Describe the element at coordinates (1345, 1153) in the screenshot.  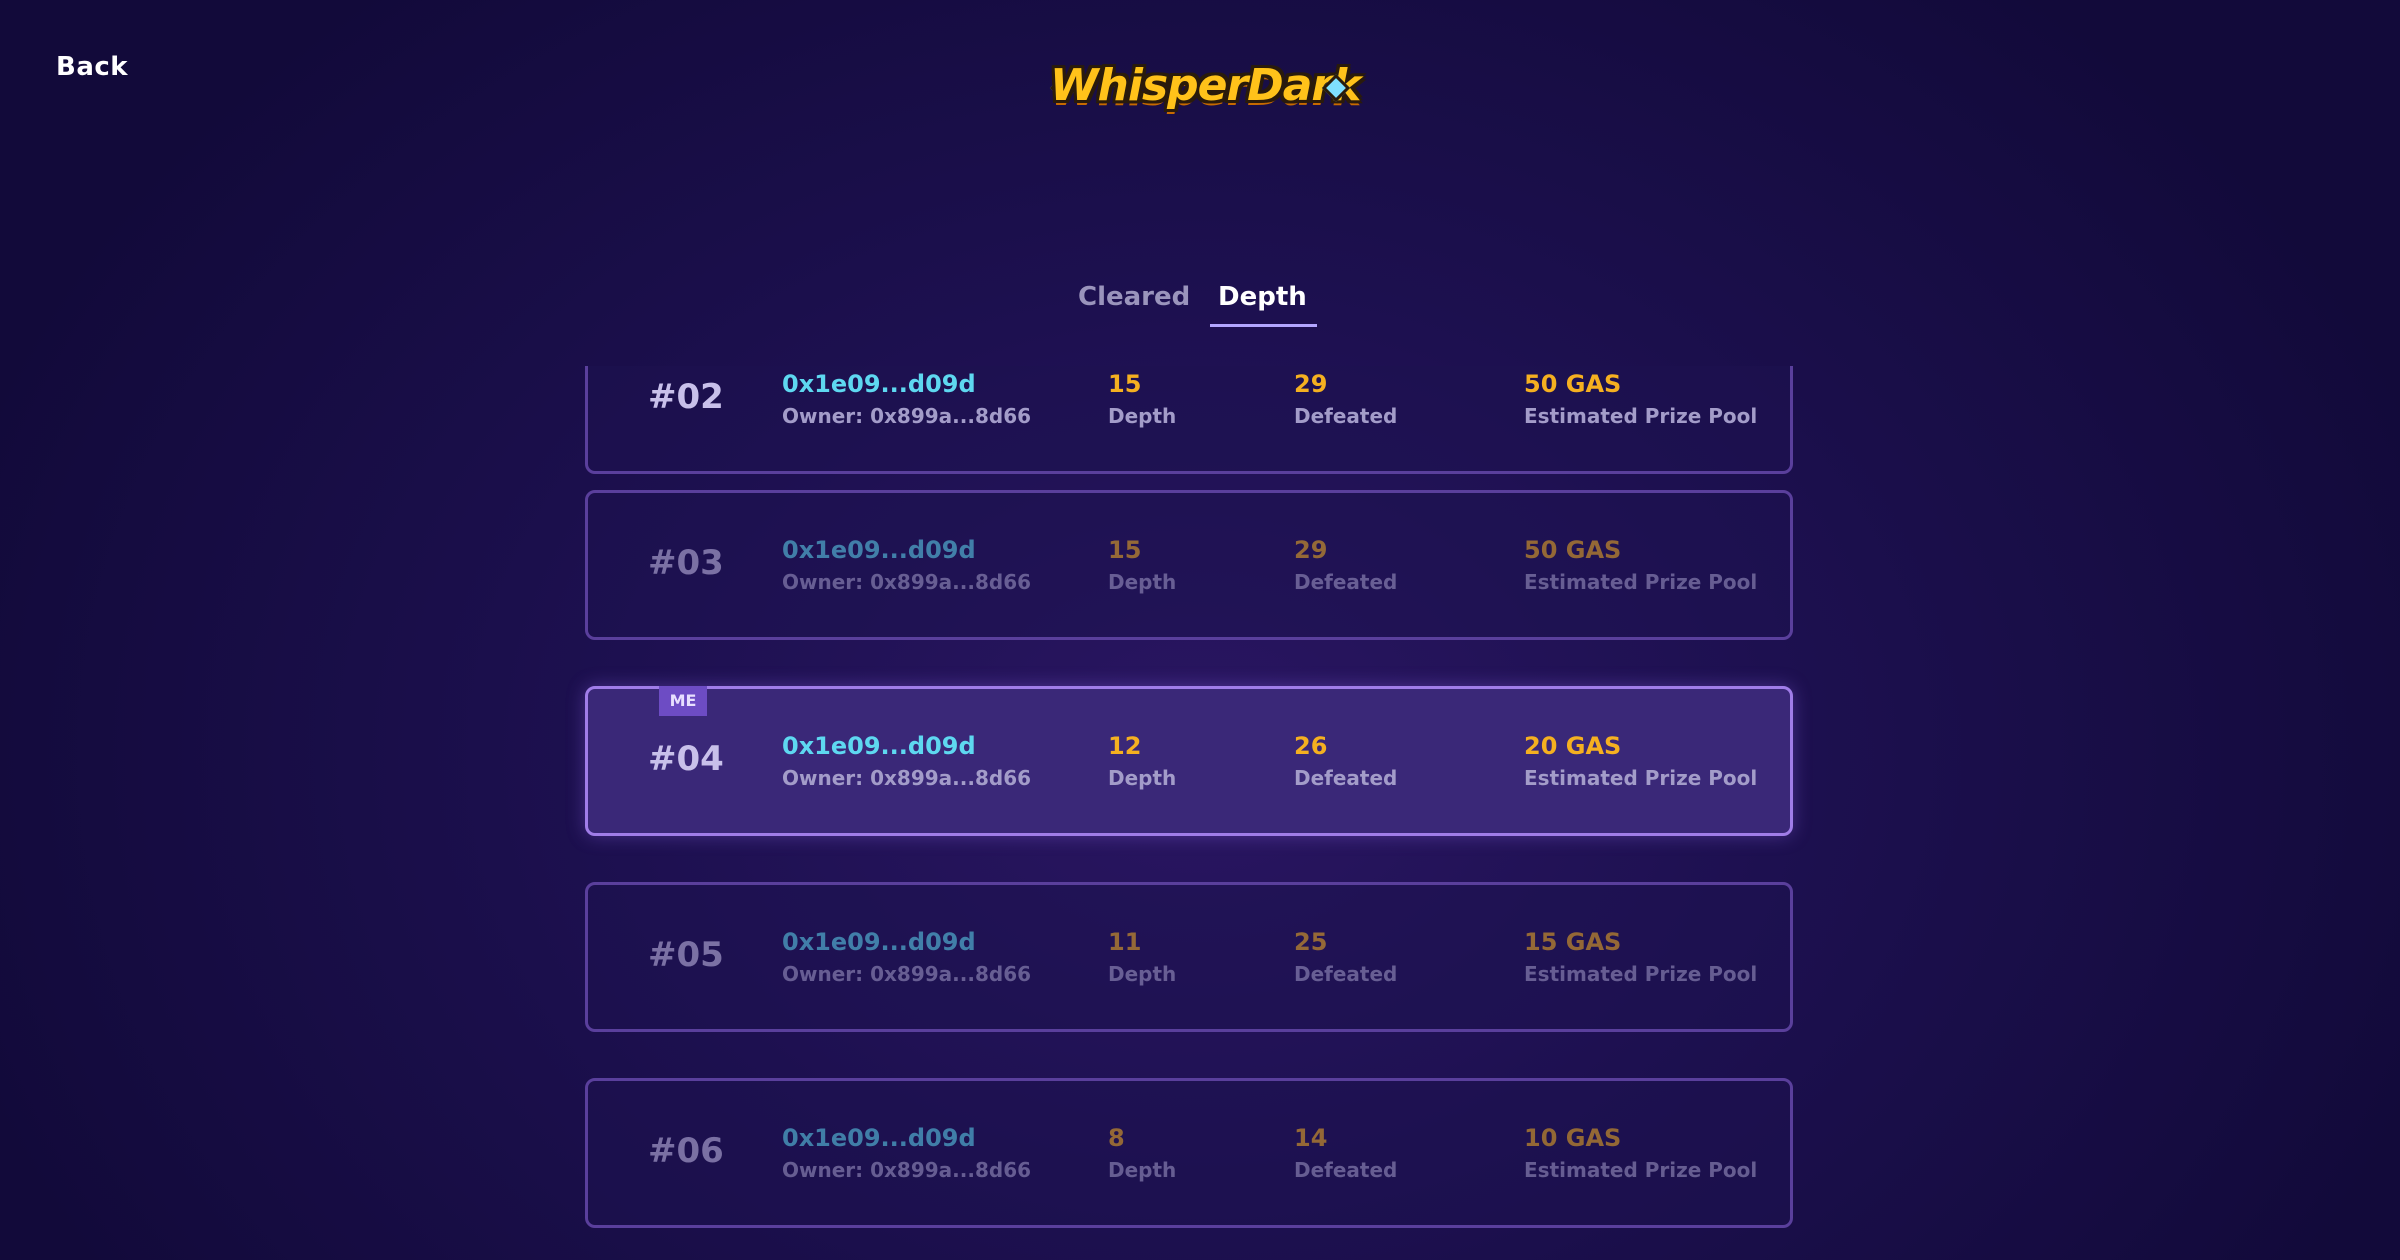
I see `entry-defeated-column: 14 Defeated` at that location.